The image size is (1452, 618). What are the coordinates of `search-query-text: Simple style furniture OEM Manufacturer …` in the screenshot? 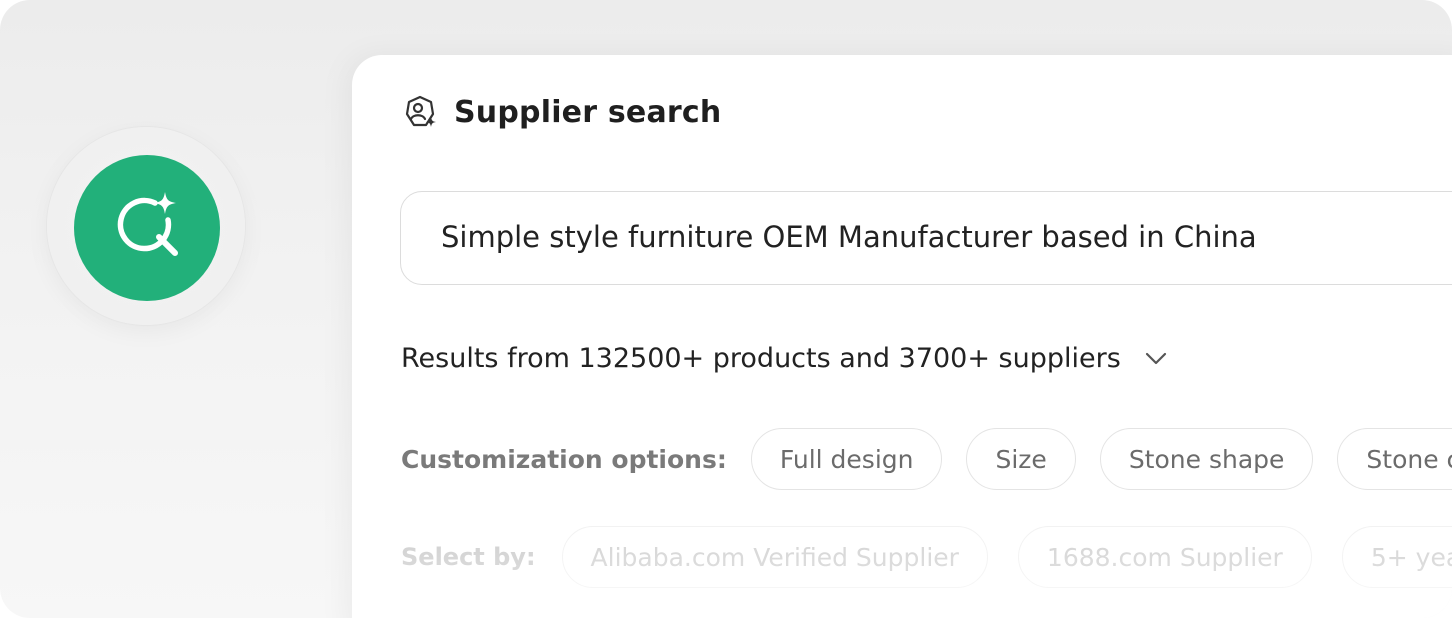 It's located at (849, 237).